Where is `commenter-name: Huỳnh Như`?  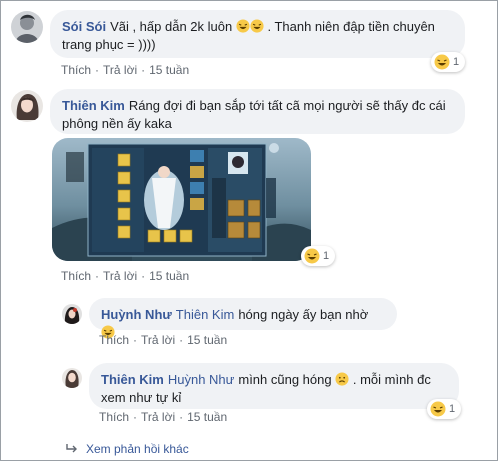 commenter-name: Huỳnh Như is located at coordinates (136, 314).